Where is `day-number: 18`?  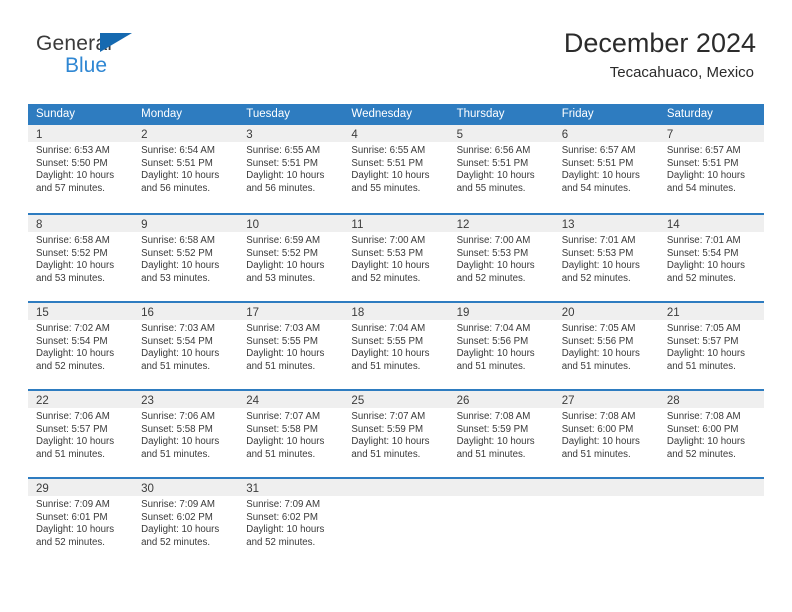 day-number: 18 is located at coordinates (358, 313).